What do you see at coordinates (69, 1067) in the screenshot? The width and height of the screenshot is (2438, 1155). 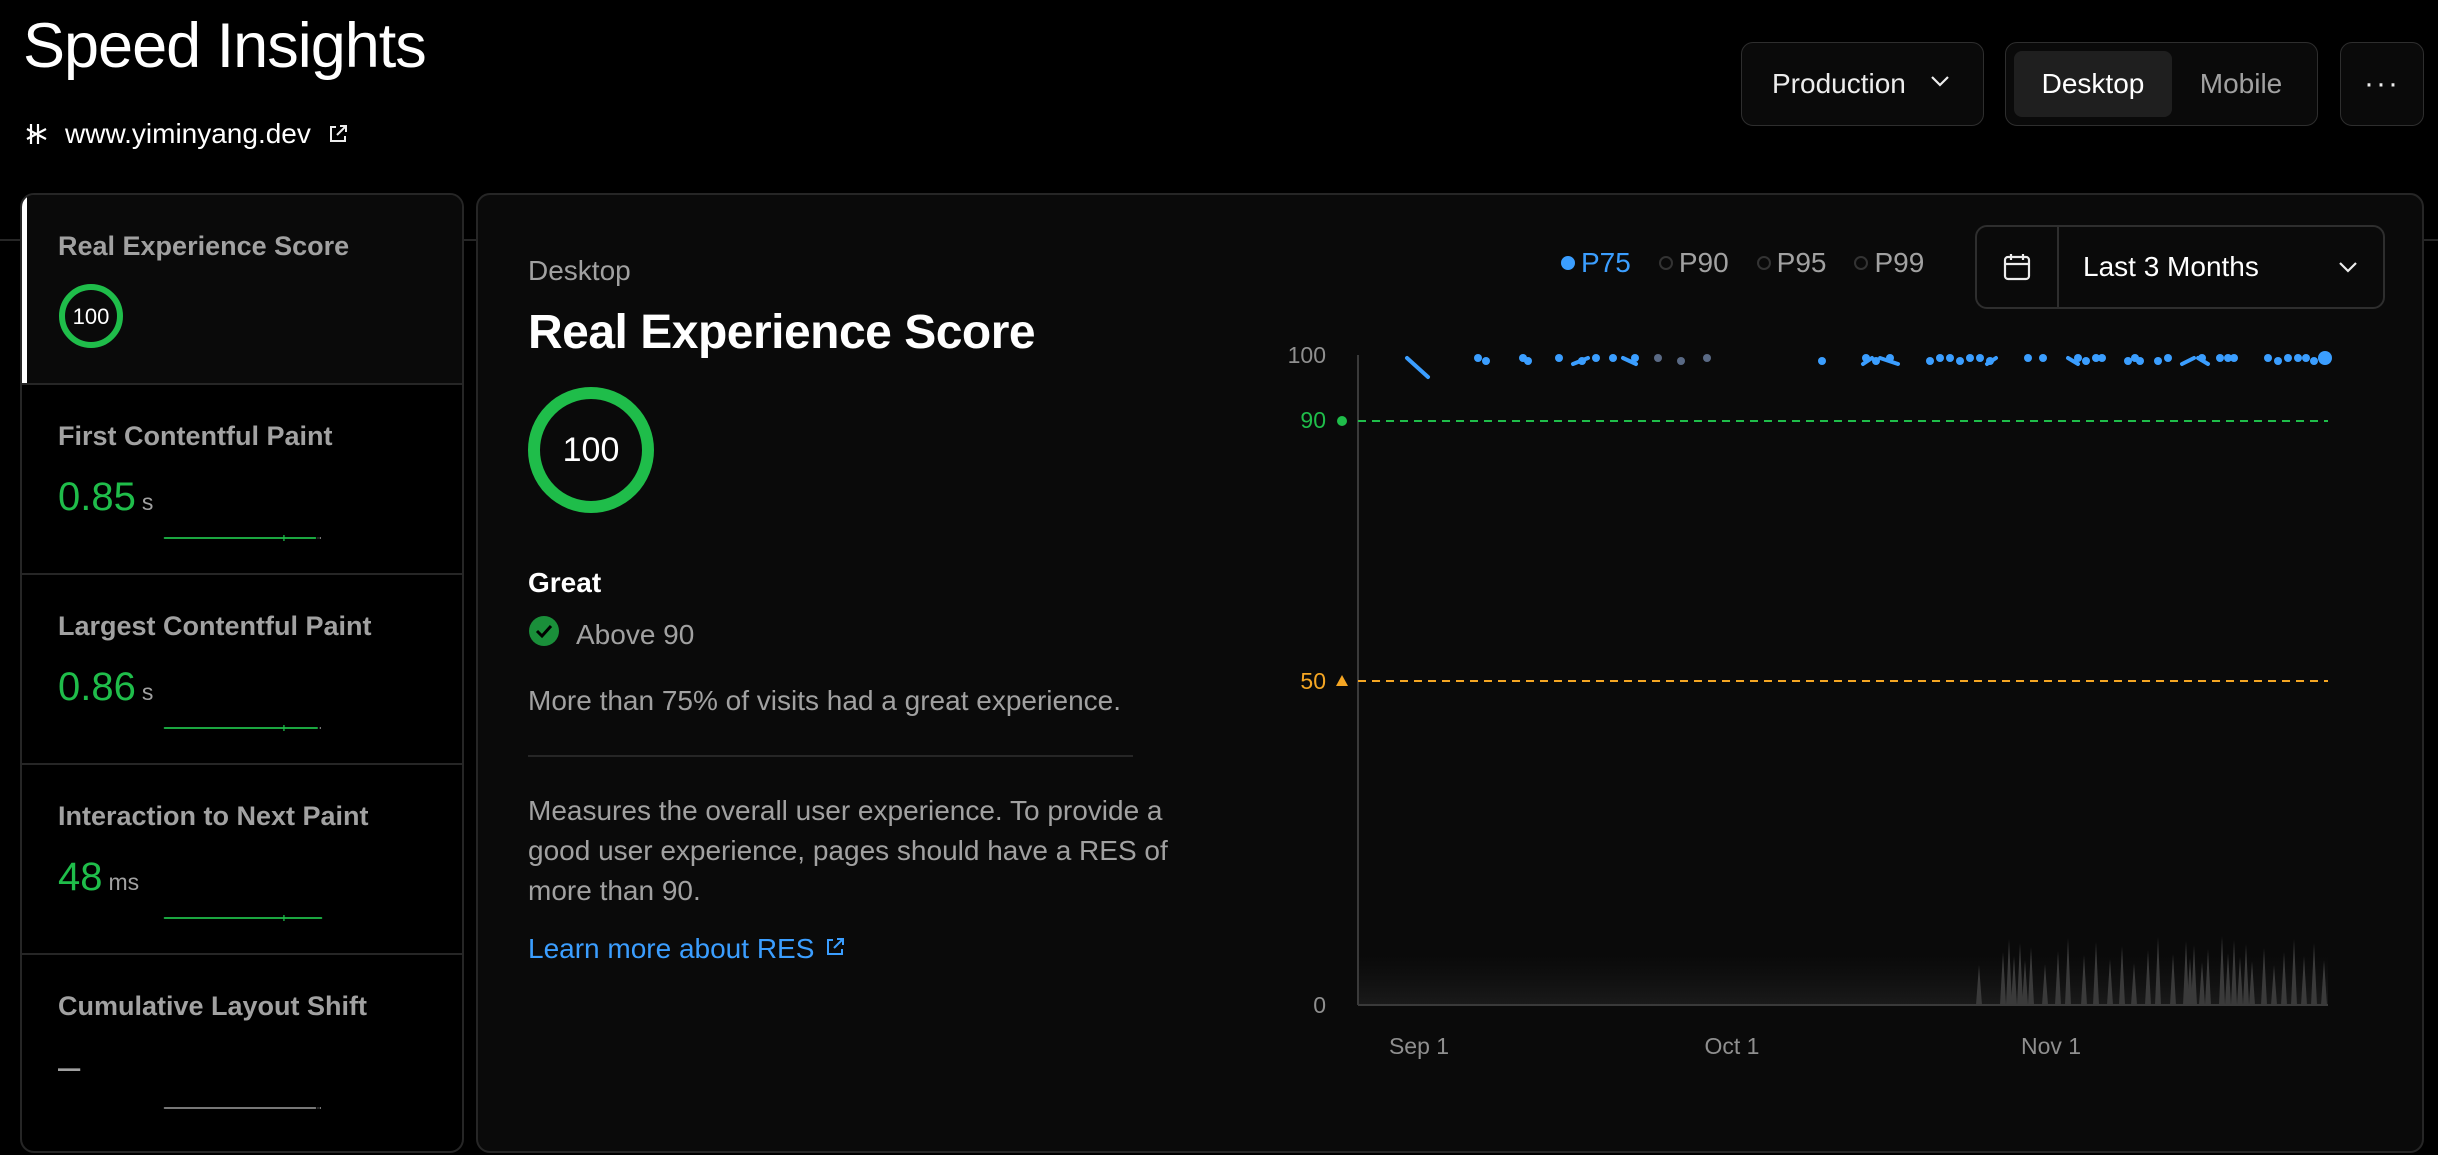 I see `metric-value: –` at bounding box center [69, 1067].